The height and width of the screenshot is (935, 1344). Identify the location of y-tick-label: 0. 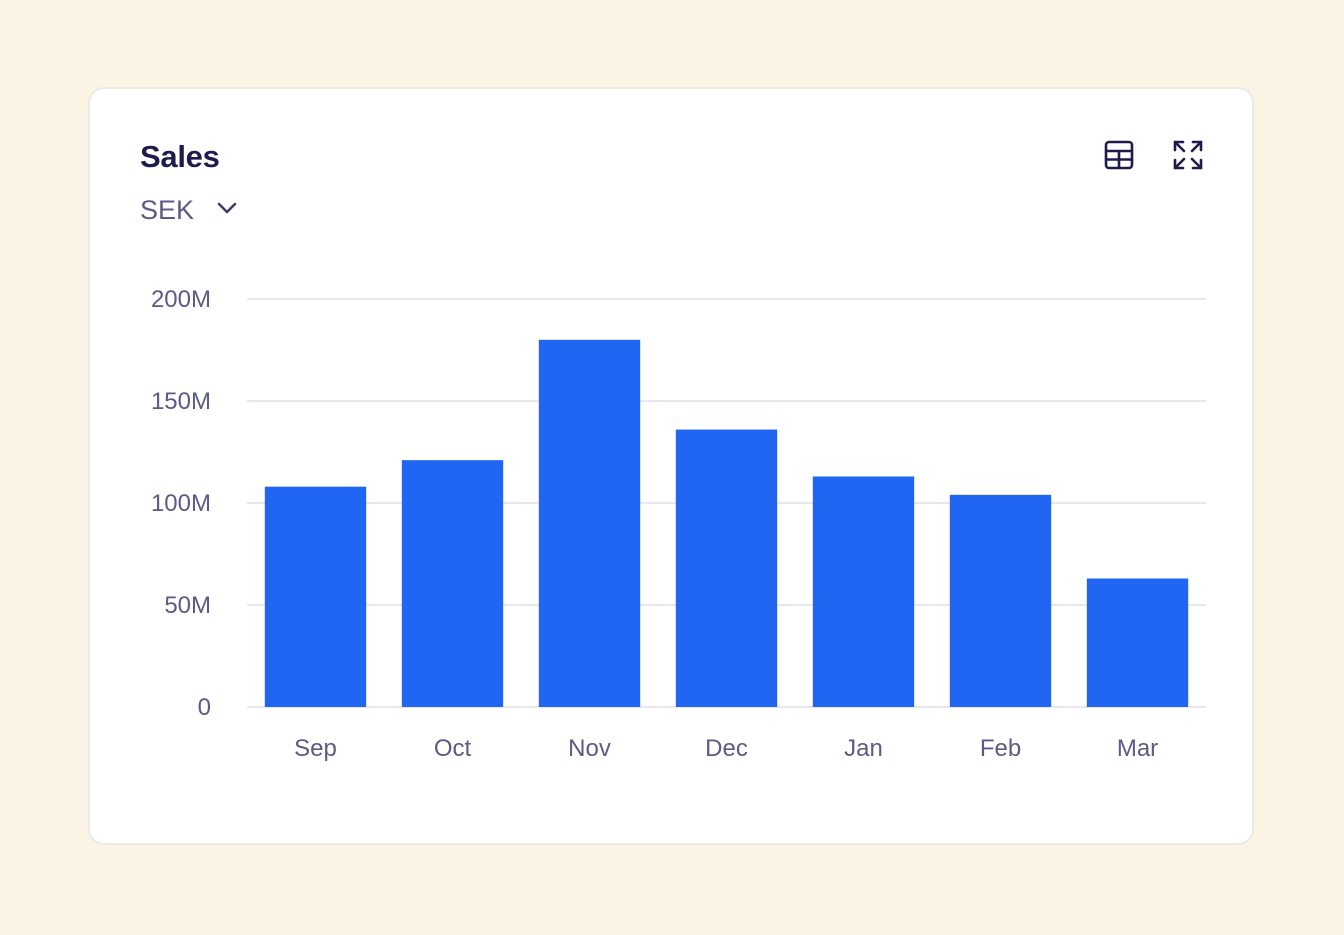
(204, 707).